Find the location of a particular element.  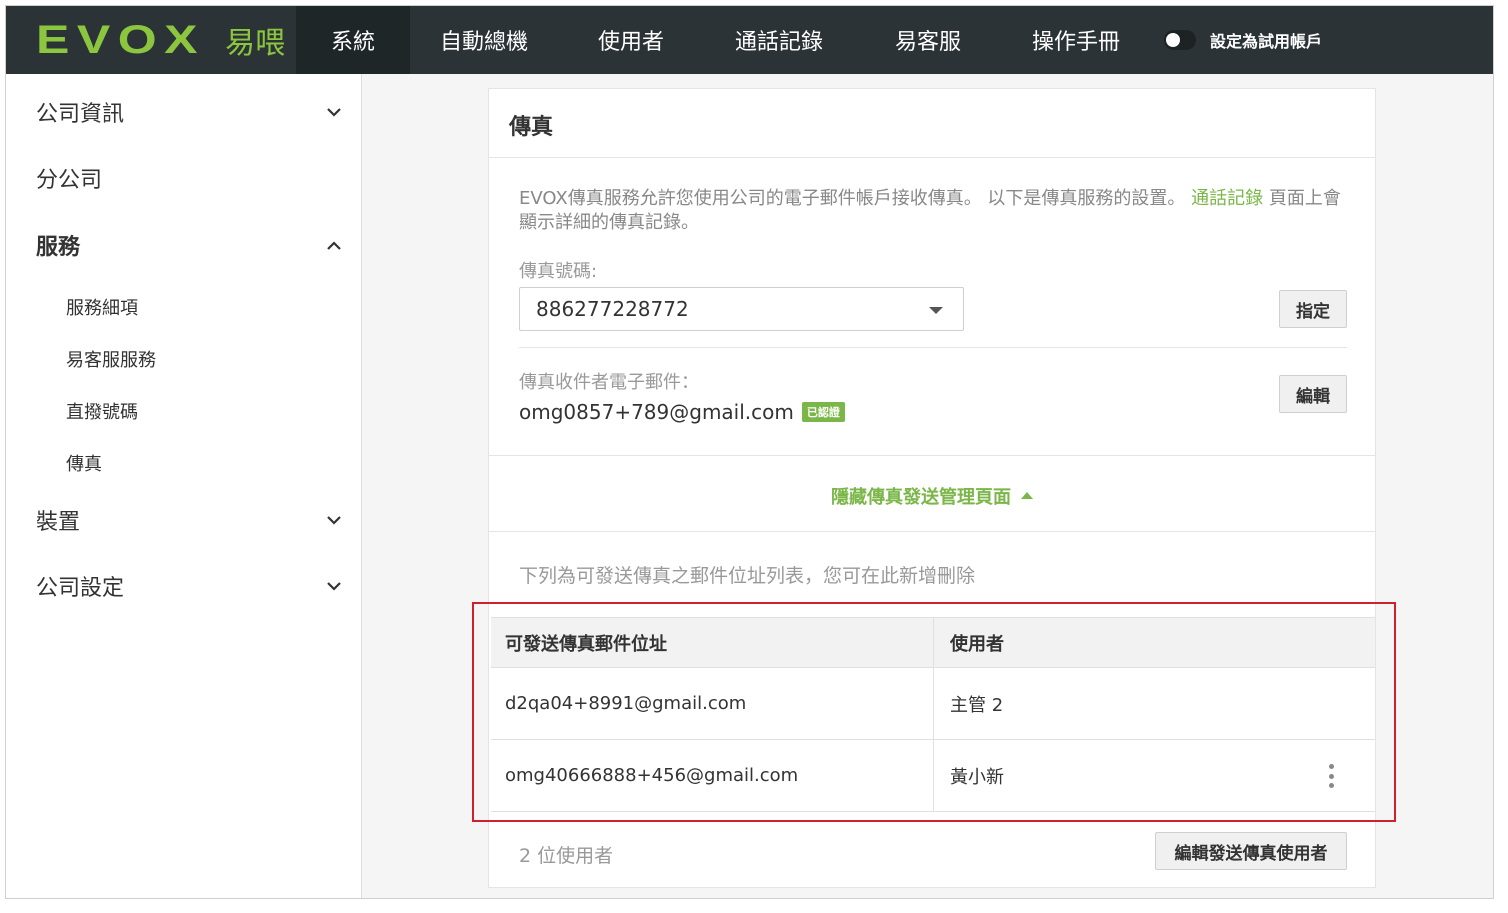

sidebar-item-devices: 裝置 is located at coordinates (189, 520).